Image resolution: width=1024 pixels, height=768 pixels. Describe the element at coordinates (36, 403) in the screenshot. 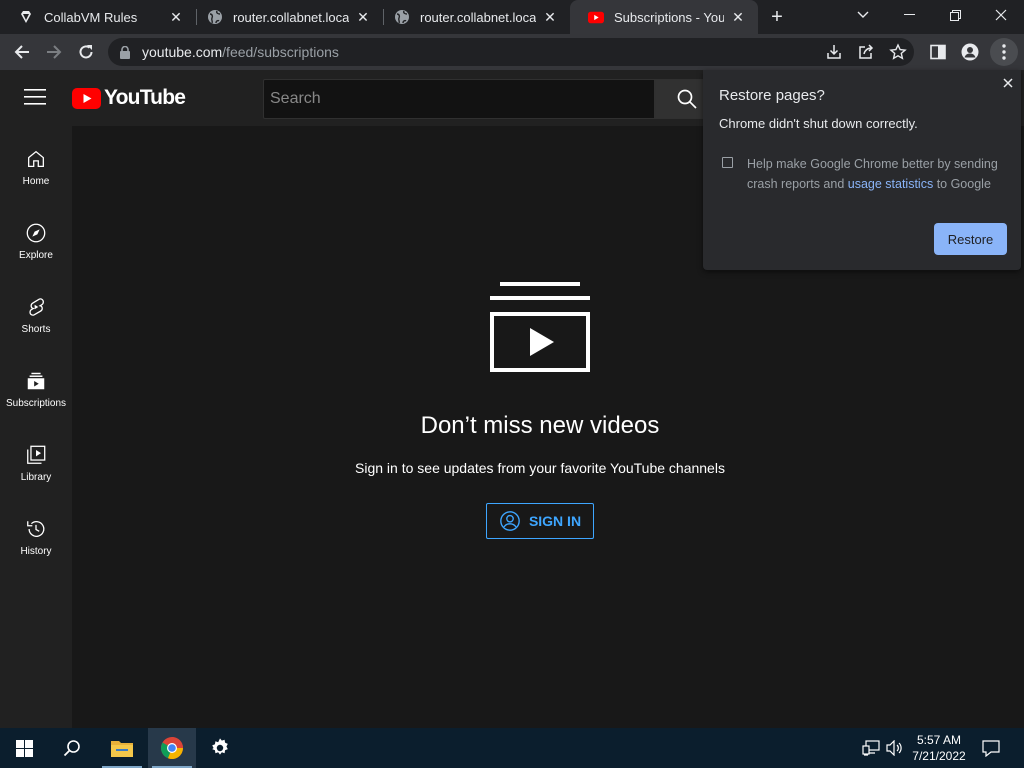

I see `sidebar-item-label: Subscriptions` at that location.